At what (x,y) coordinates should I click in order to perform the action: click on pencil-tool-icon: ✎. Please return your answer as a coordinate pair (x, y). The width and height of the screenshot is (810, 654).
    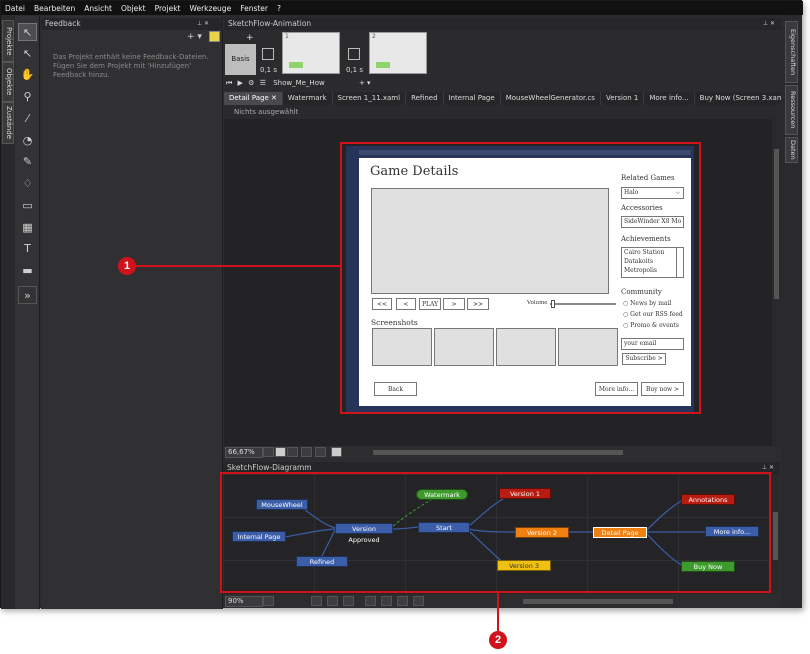
    Looking at the image, I should click on (27, 162).